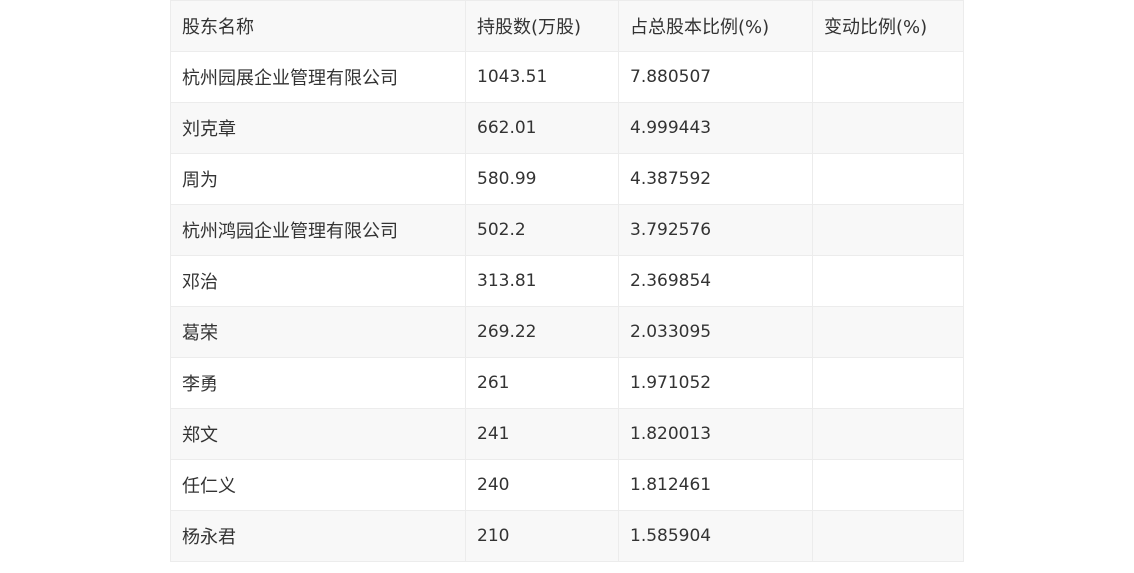 This screenshot has width=1134, height=573. I want to click on table-row: 郑文 241 1.820013, so click(567, 434).